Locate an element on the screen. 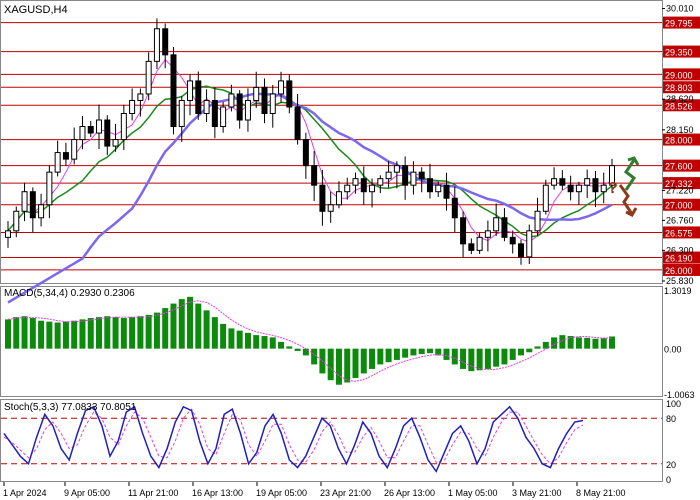  x-tick-label: 9 Apr 05:00 is located at coordinates (87, 493).